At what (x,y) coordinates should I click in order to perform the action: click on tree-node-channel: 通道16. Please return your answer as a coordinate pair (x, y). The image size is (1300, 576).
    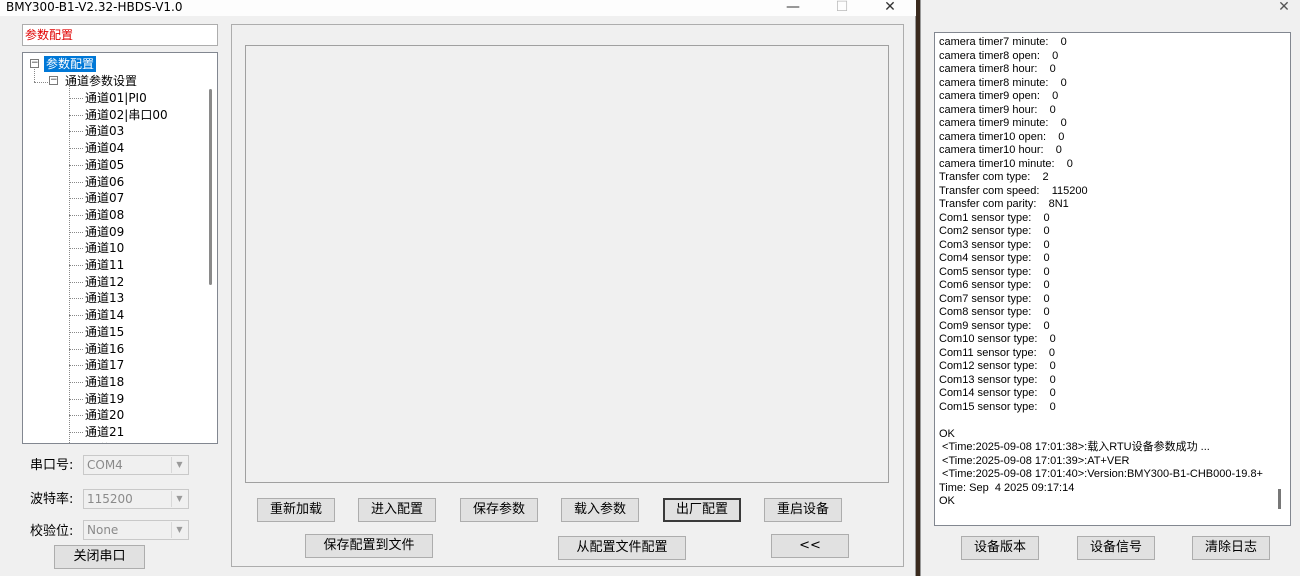
    Looking at the image, I should click on (104, 349).